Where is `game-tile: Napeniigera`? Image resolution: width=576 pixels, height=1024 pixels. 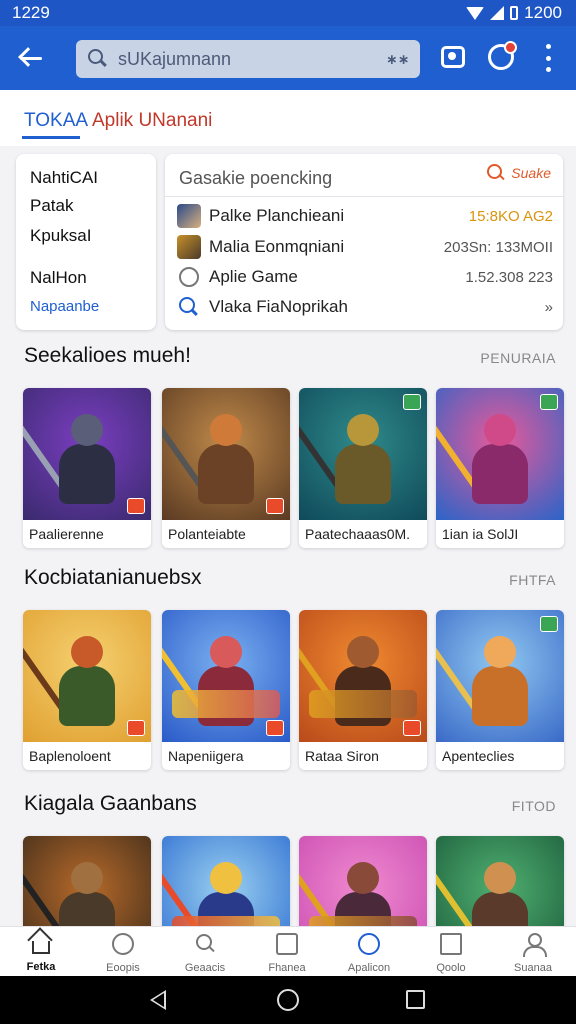 game-tile: Napeniigera is located at coordinates (226, 690).